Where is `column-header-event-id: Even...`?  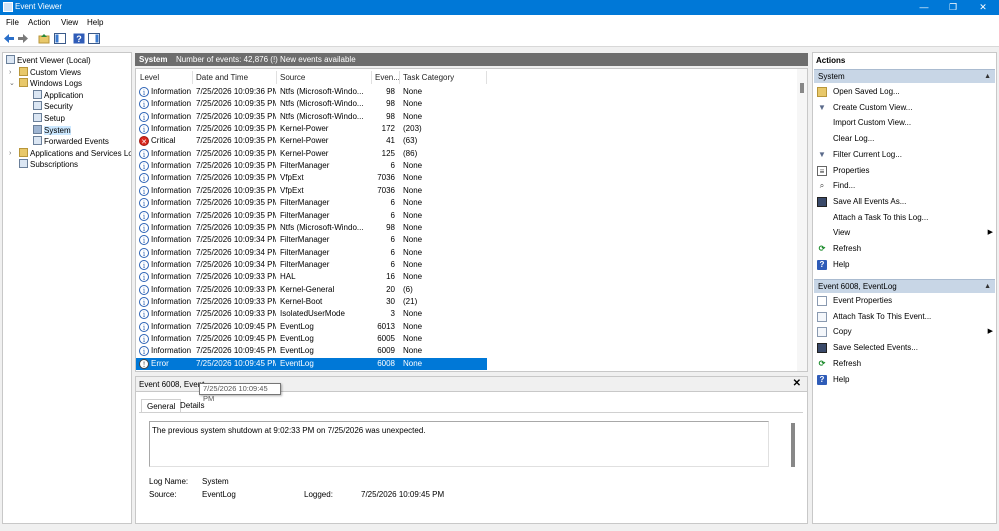 column-header-event-id: Even... is located at coordinates (387, 77).